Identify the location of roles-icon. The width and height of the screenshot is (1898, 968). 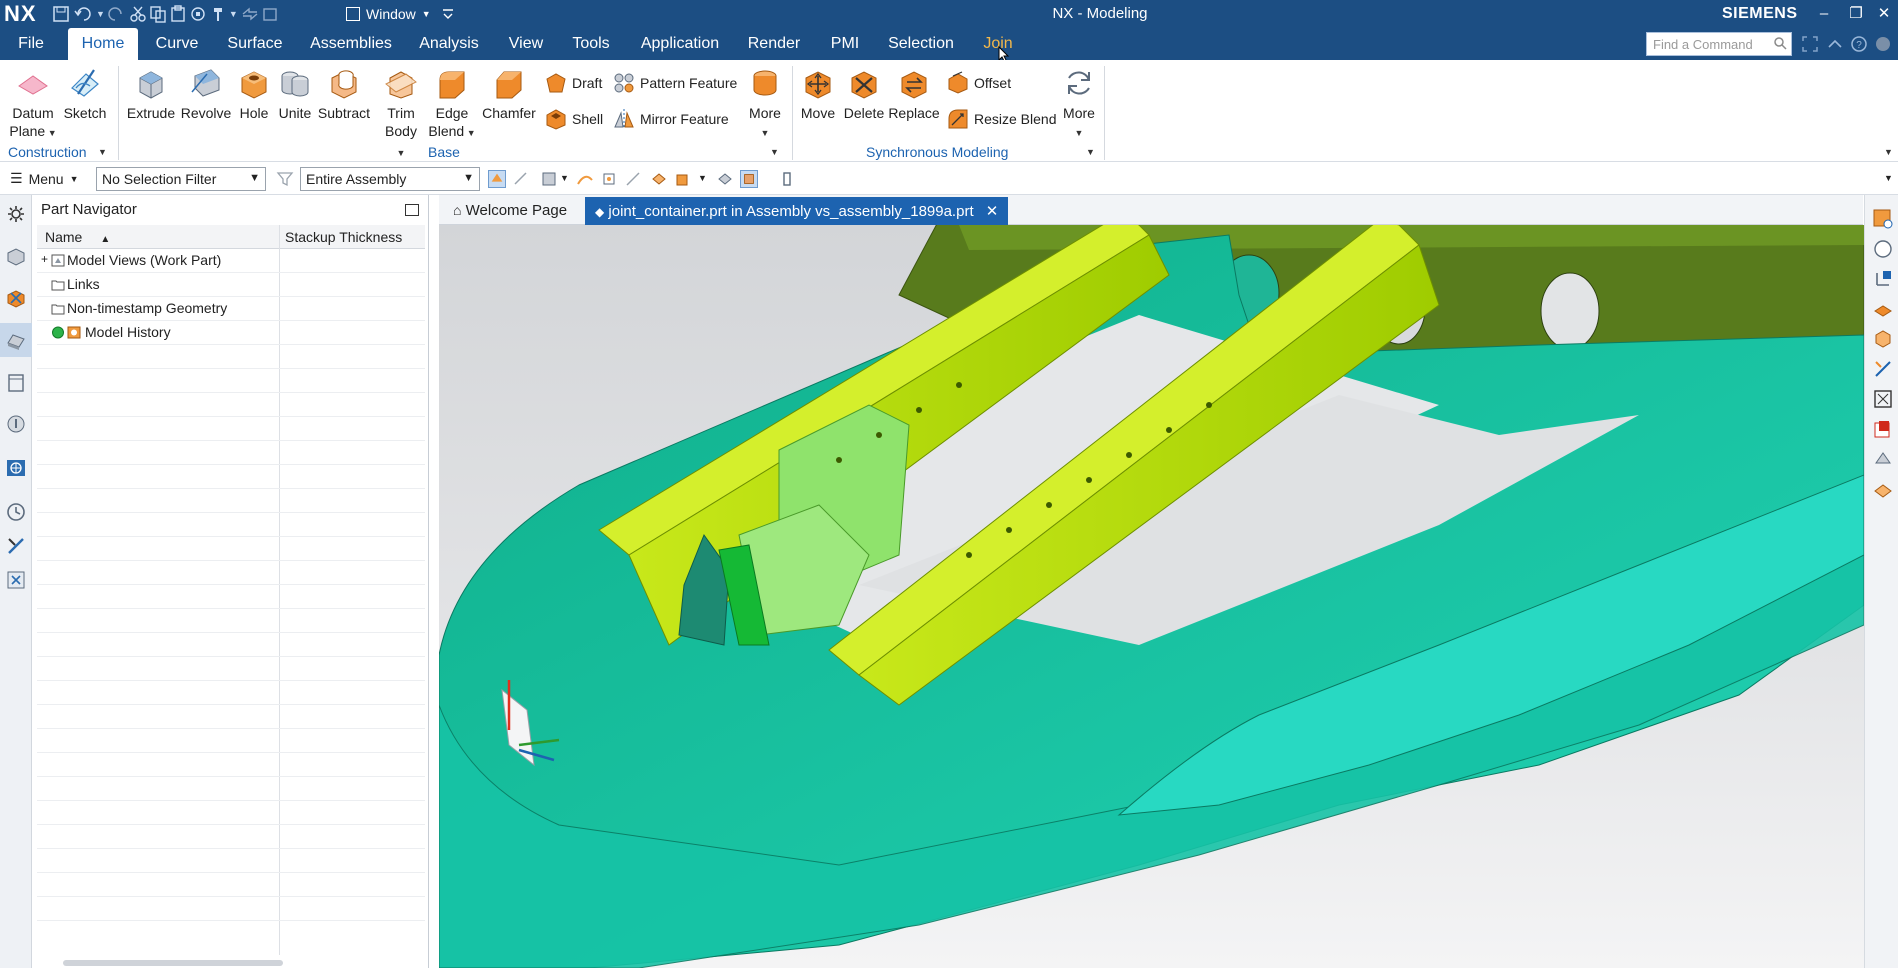
(16, 580).